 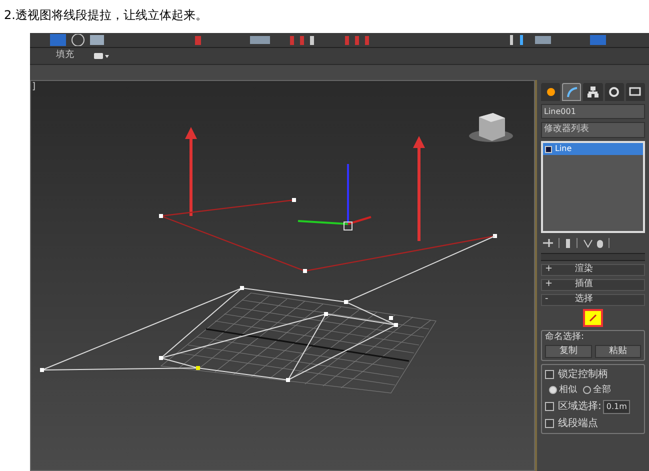 I want to click on vertex-icon, so click(x=593, y=318).